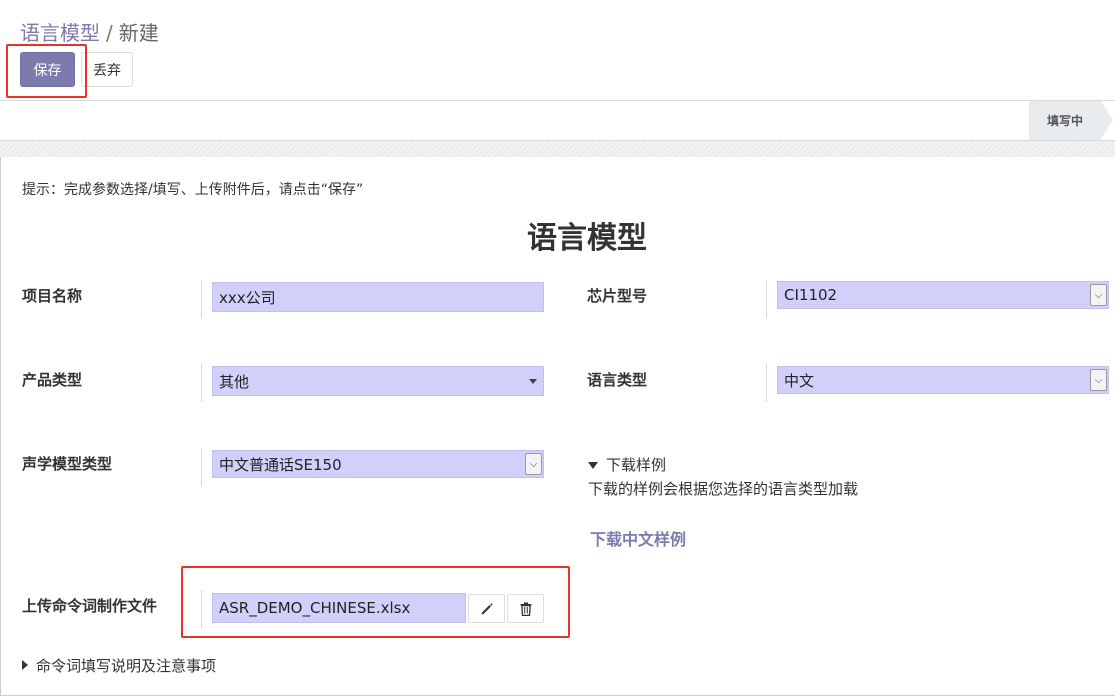 The width and height of the screenshot is (1115, 696). What do you see at coordinates (47, 69) in the screenshot?
I see `save-button: 保存` at bounding box center [47, 69].